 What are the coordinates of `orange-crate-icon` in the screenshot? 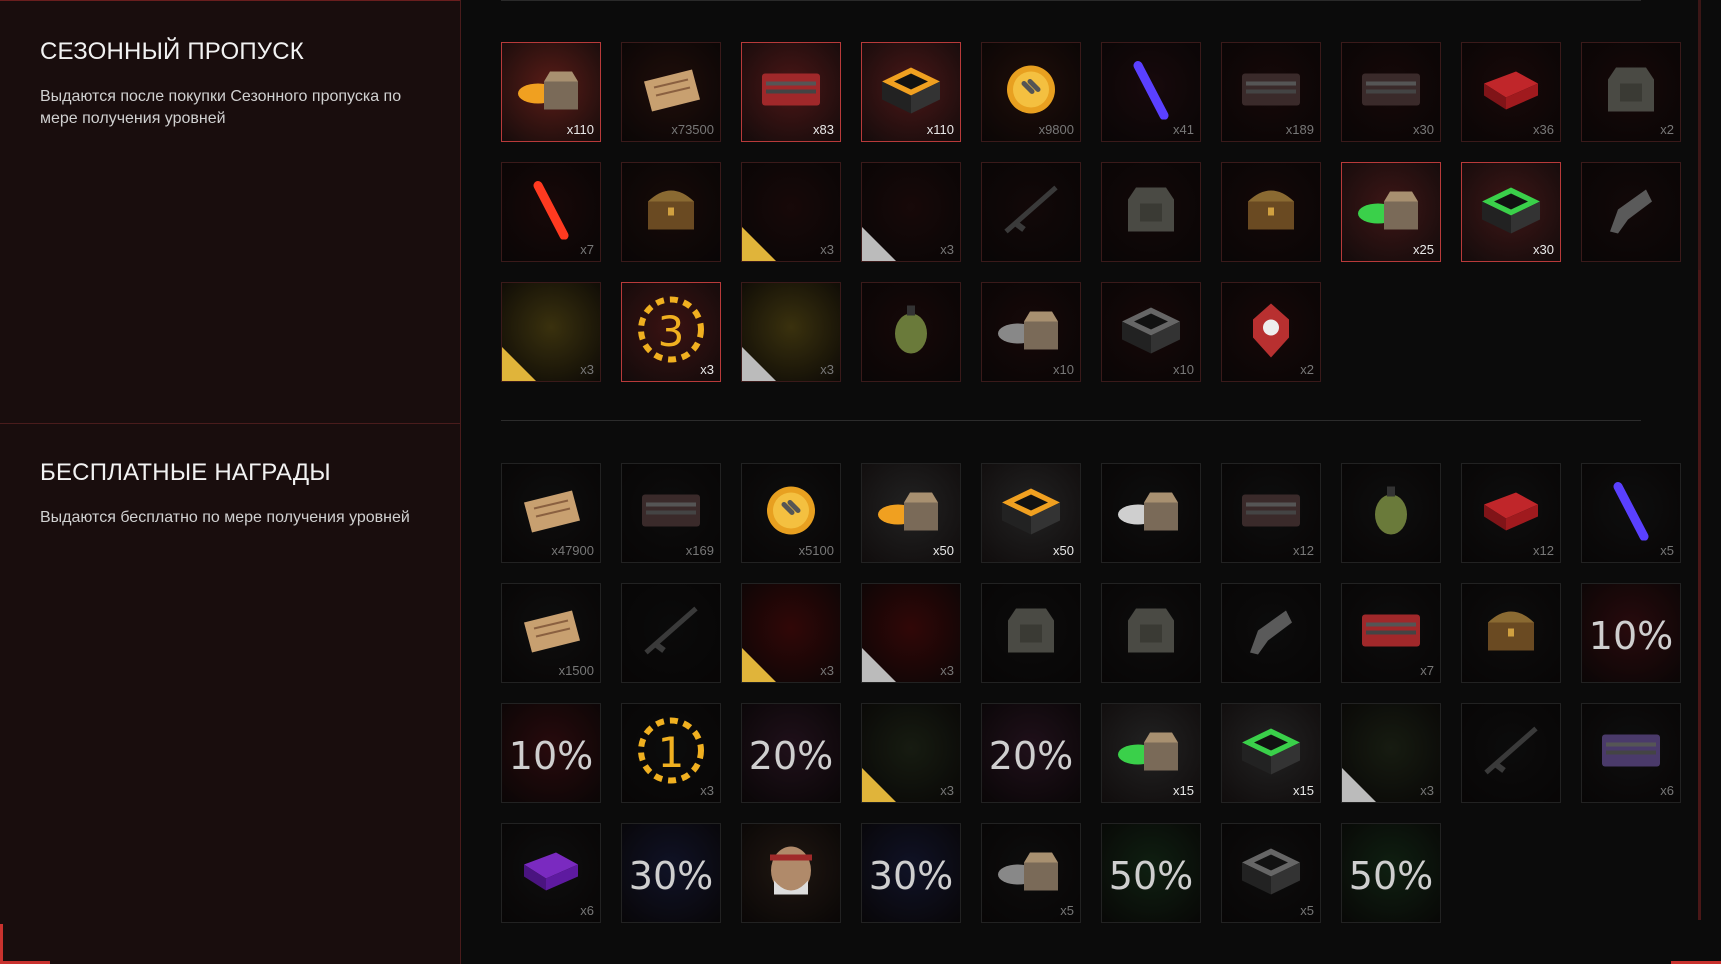 It's located at (551, 92).